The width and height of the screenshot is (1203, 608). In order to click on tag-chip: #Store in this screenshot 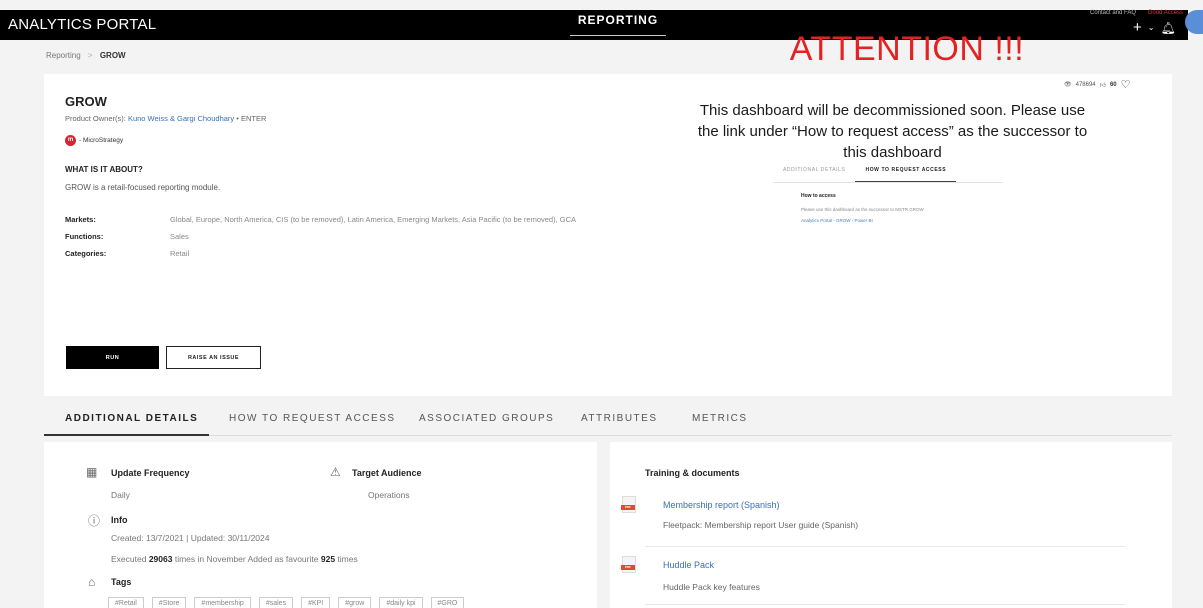, I will do `click(169, 602)`.